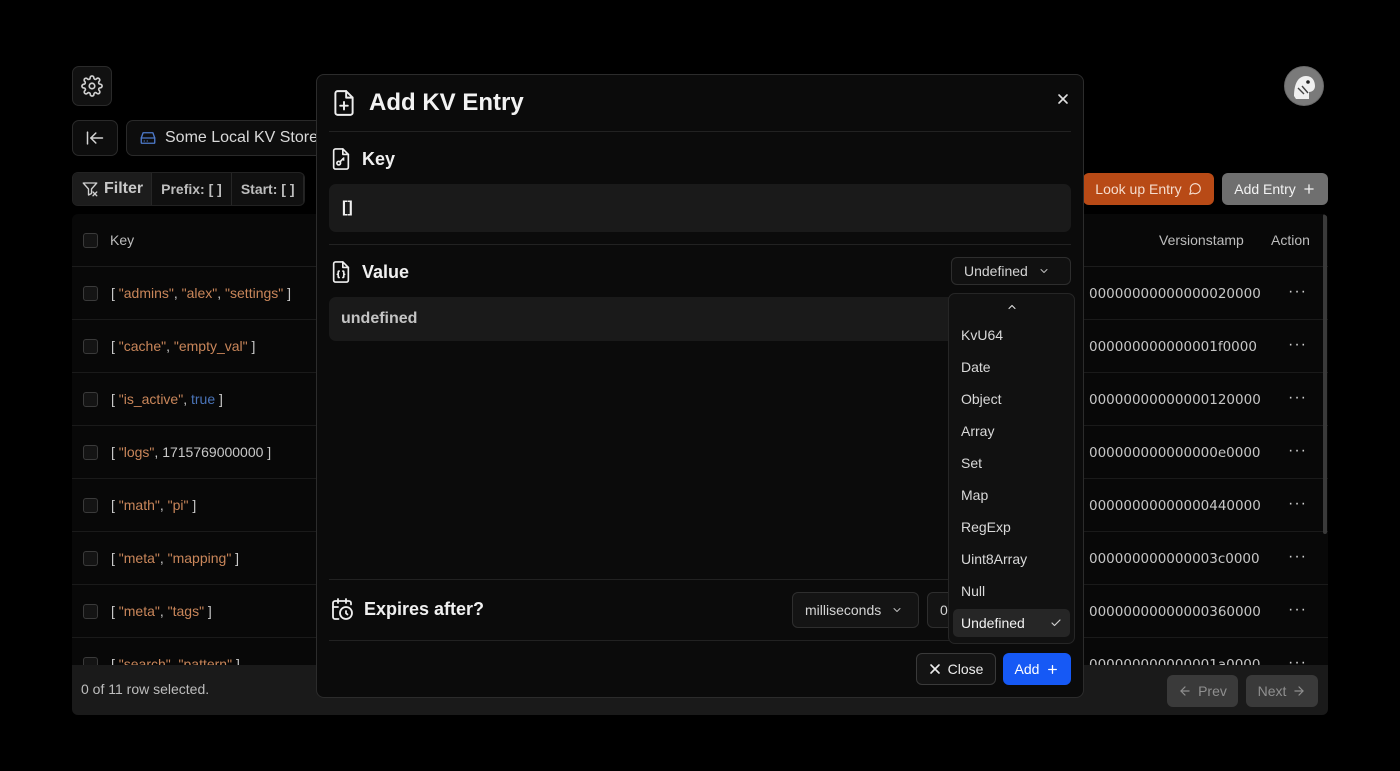 The height and width of the screenshot is (771, 1400). I want to click on dropdown-option-set: Set, so click(1011, 463).